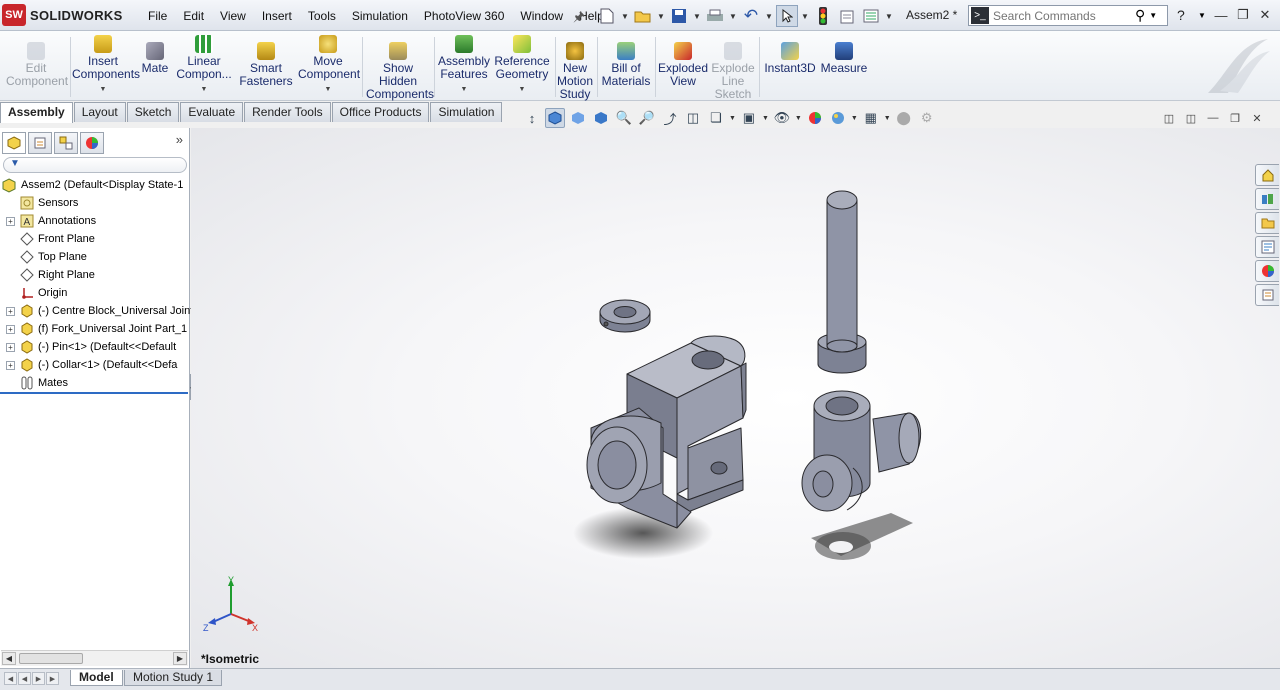  What do you see at coordinates (854, 118) in the screenshot?
I see `apply-scene-dropdown-icon: ▼` at bounding box center [854, 118].